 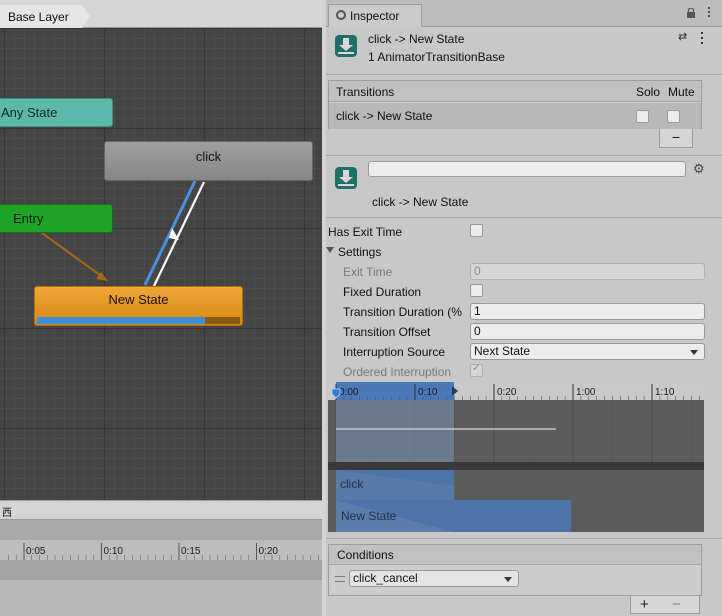 I want to click on has-exit-time-label: Has Exit Time, so click(x=365, y=232).